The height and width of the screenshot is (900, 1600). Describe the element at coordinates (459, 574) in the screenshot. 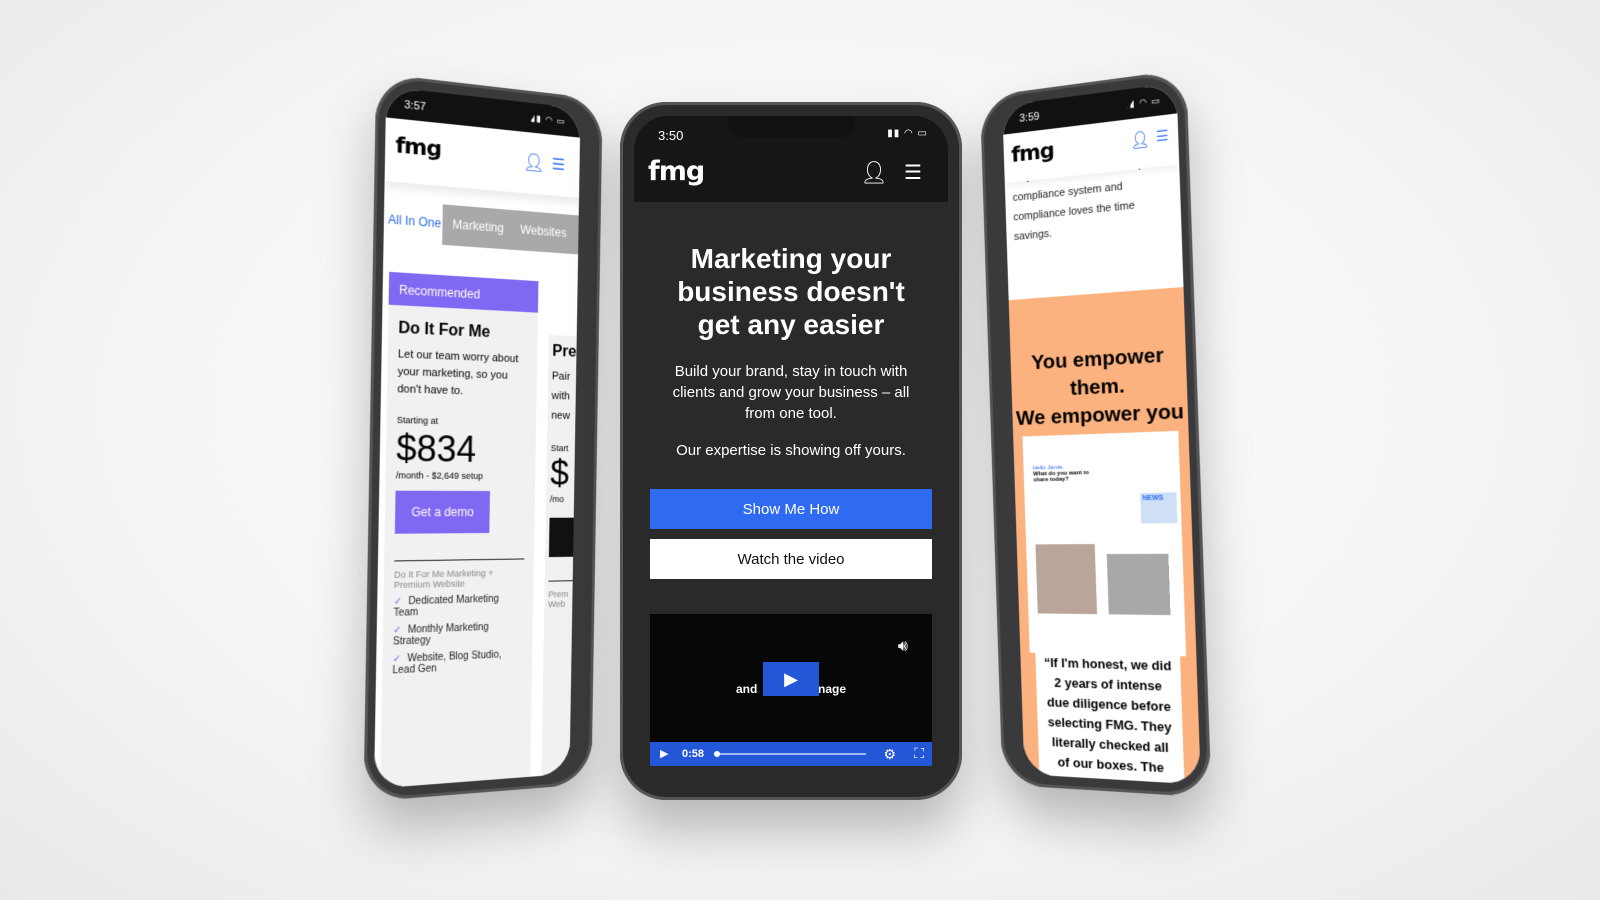

I see `plan-includes: Do It For Me Marketing + Premium Website` at that location.